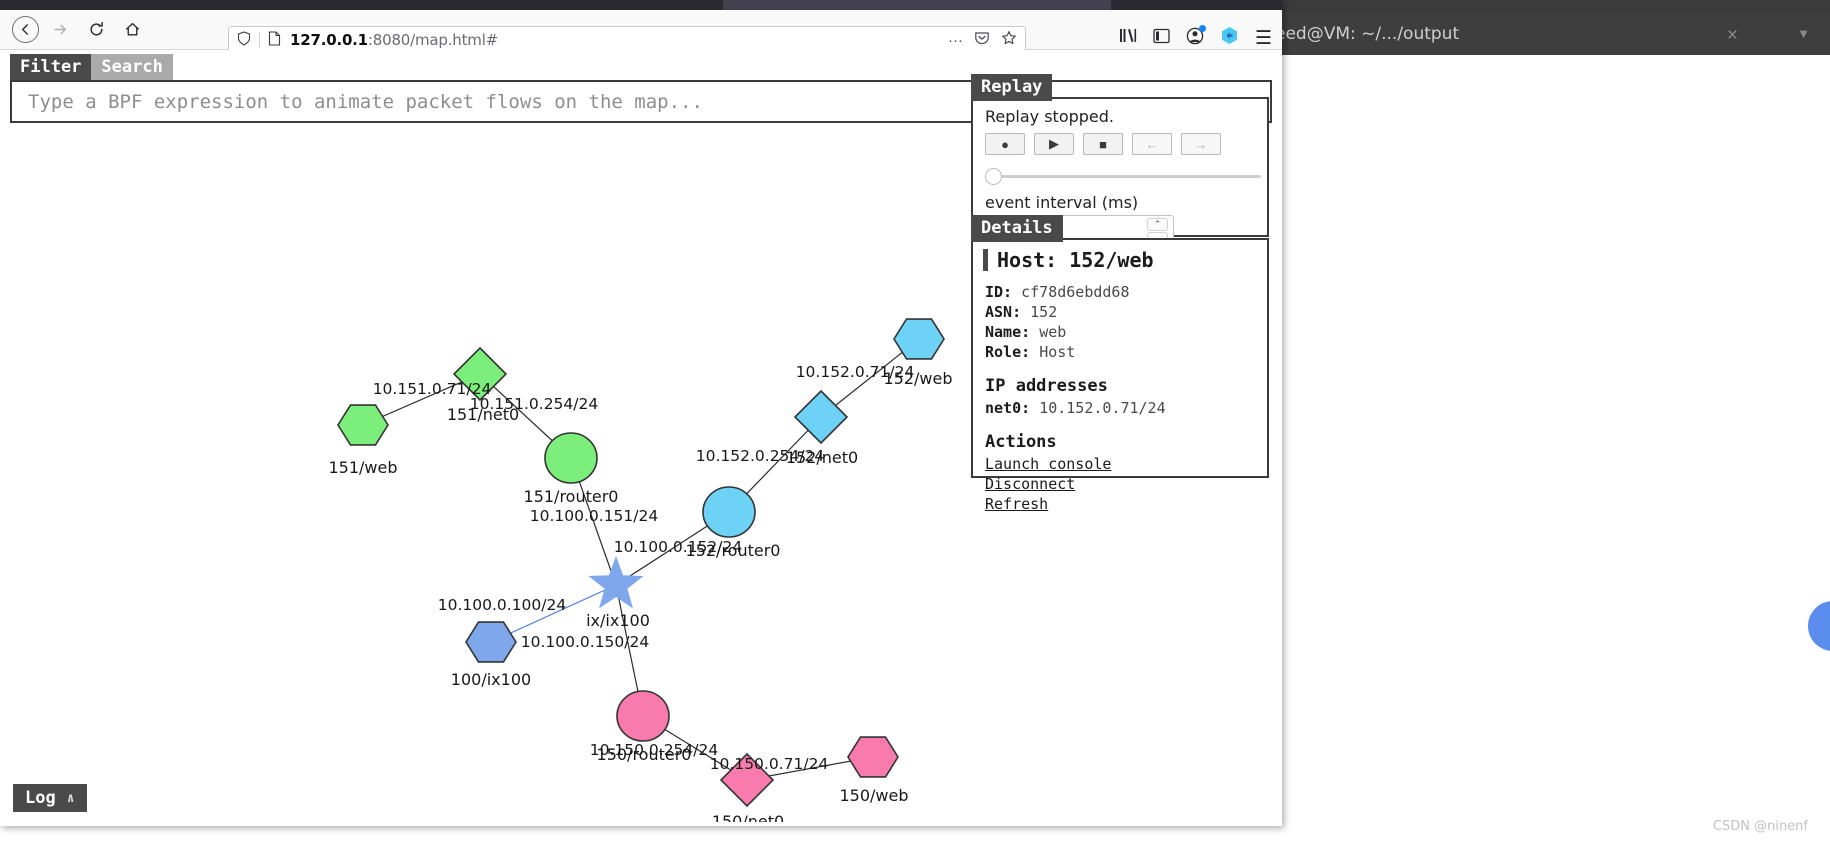  What do you see at coordinates (329, 40) in the screenshot?
I see `url-host: 127.0.0.1` at bounding box center [329, 40].